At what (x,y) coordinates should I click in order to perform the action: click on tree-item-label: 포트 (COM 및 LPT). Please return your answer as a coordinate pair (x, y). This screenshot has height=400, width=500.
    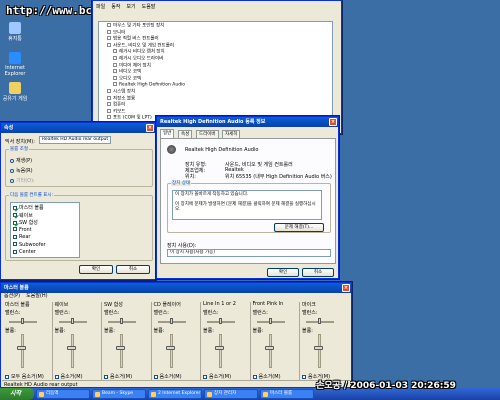
    Looking at the image, I should click on (132, 118).